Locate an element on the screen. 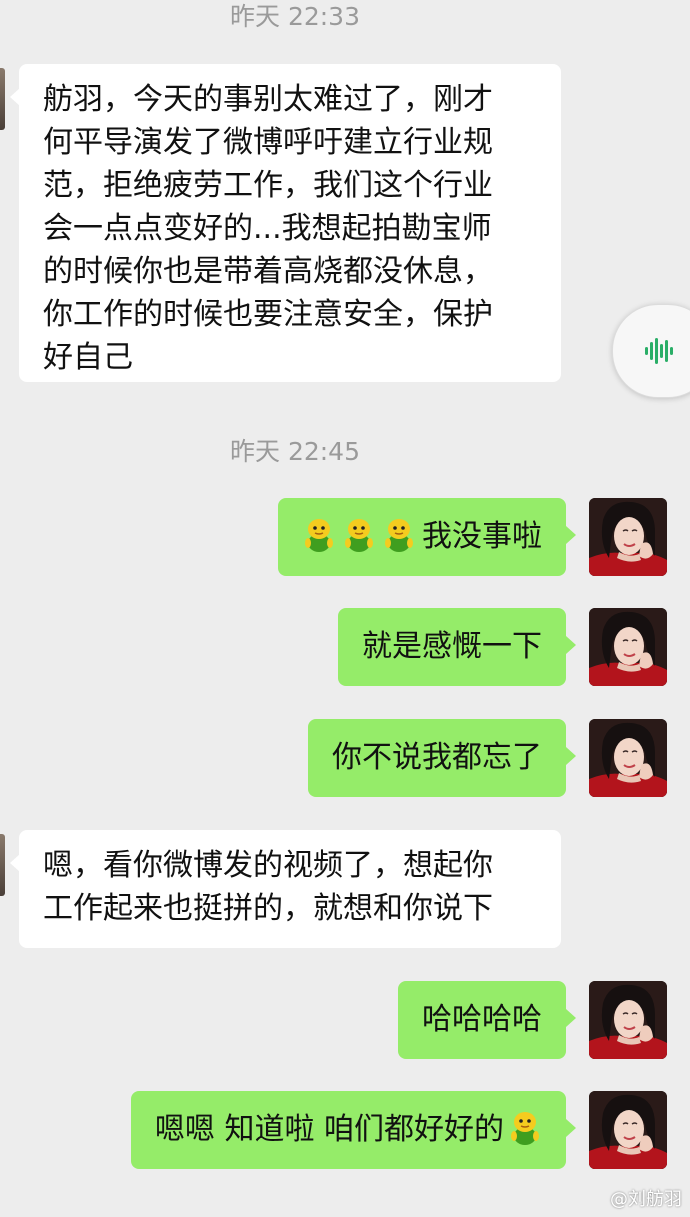 The width and height of the screenshot is (690, 1217). message-line: 你工作的时候也要注意安全，保护 is located at coordinates (268, 314).